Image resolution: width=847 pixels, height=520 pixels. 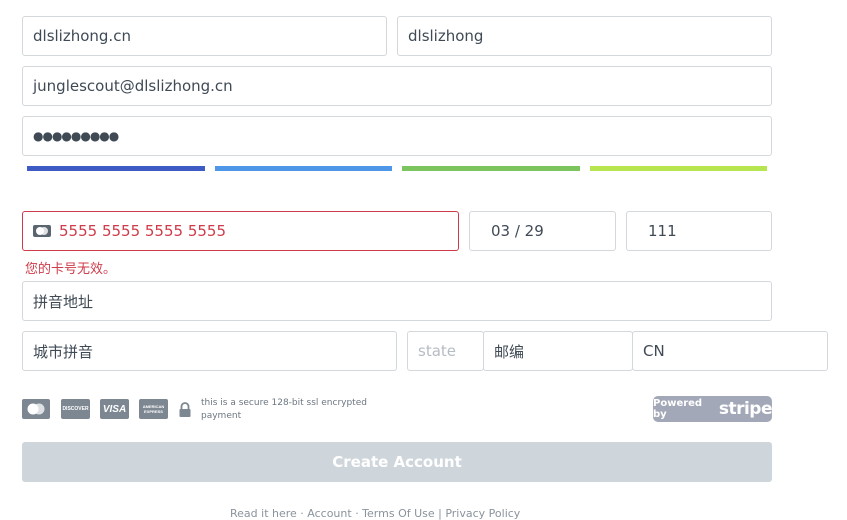 I want to click on country-value: CN, so click(x=654, y=351).